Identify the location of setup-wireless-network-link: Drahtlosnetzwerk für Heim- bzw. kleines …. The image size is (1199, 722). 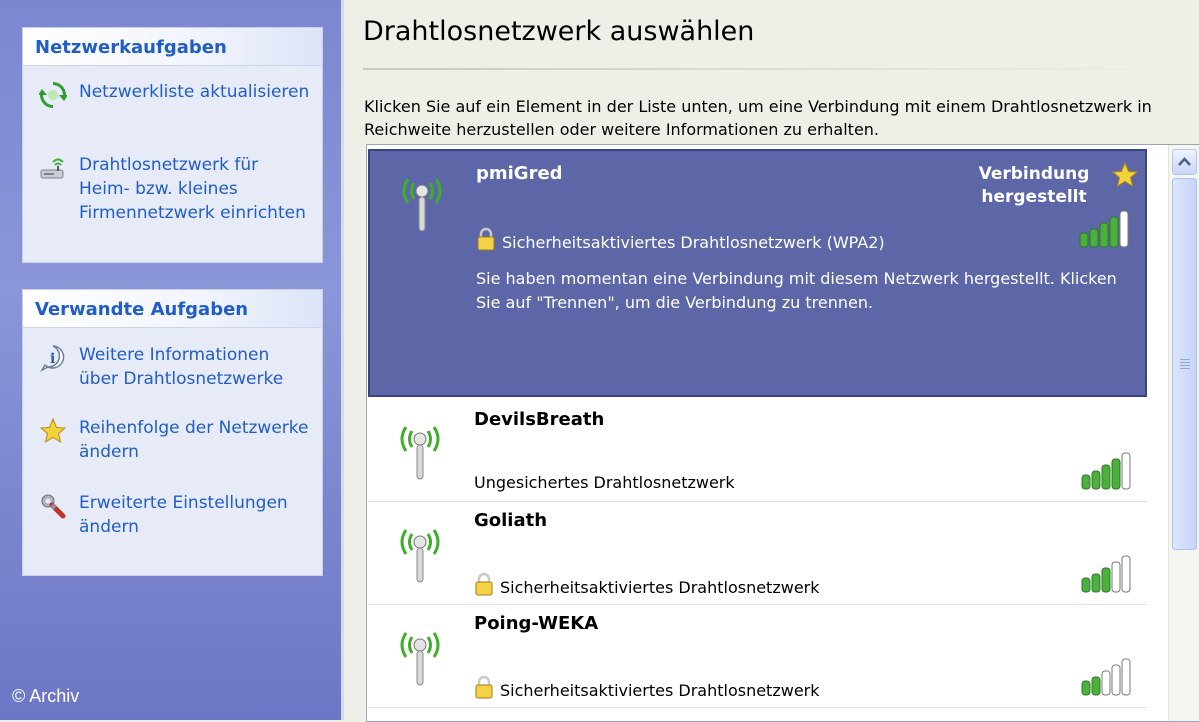
(172, 189).